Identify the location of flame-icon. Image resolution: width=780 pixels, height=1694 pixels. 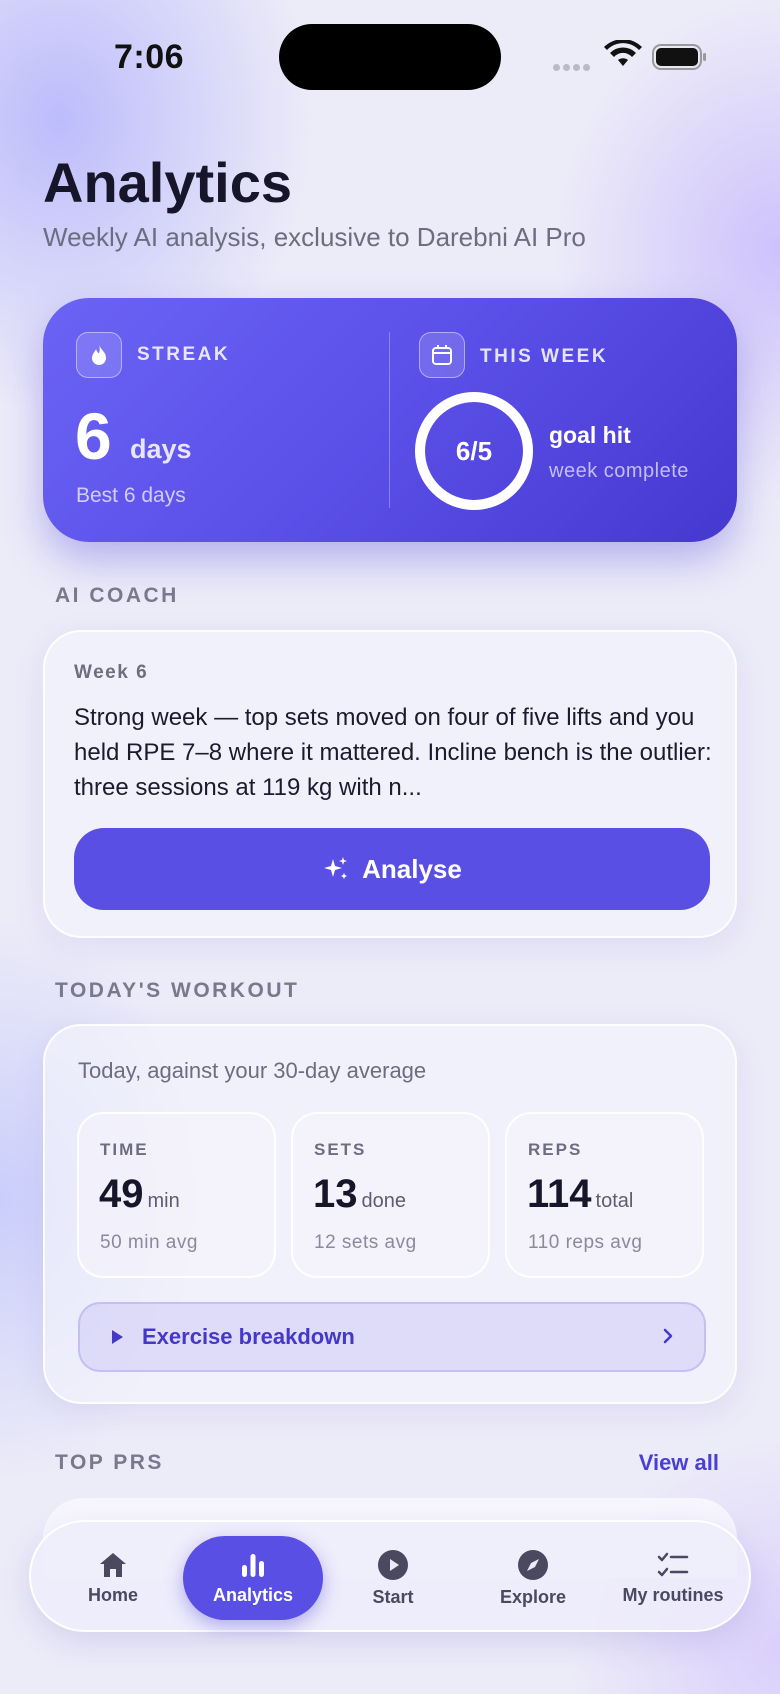
(99, 355).